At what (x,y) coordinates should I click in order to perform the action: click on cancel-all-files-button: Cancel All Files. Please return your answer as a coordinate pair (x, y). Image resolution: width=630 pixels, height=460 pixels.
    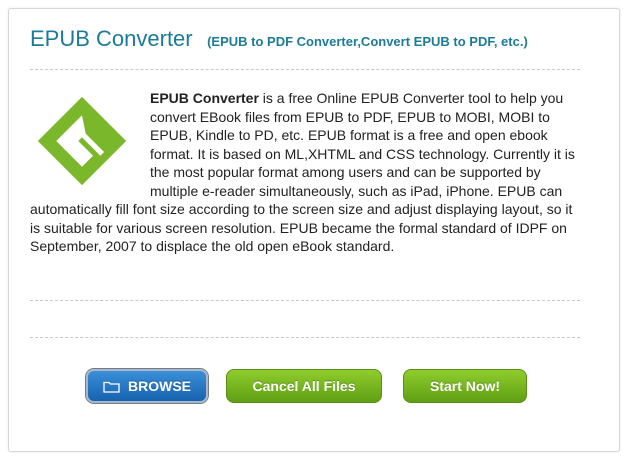
    Looking at the image, I should click on (304, 386).